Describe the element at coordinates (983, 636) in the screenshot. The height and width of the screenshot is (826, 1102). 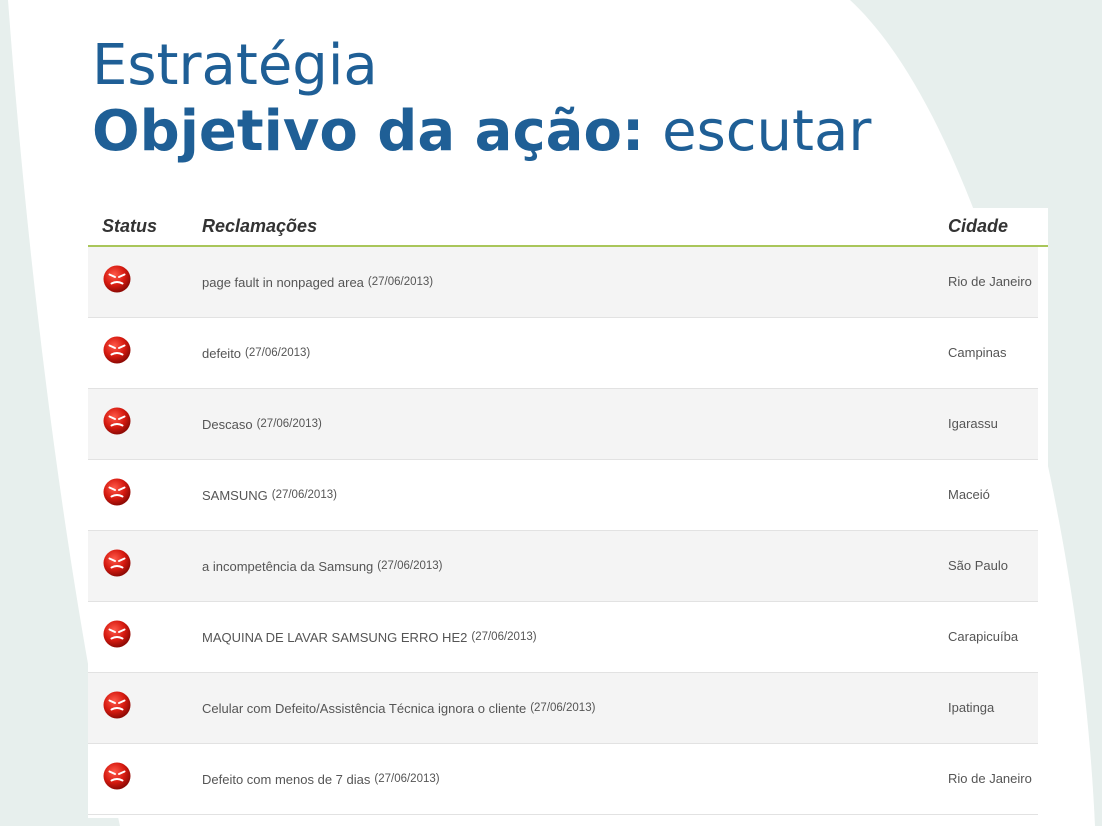
I see `city-cell: Carapicuíba` at that location.